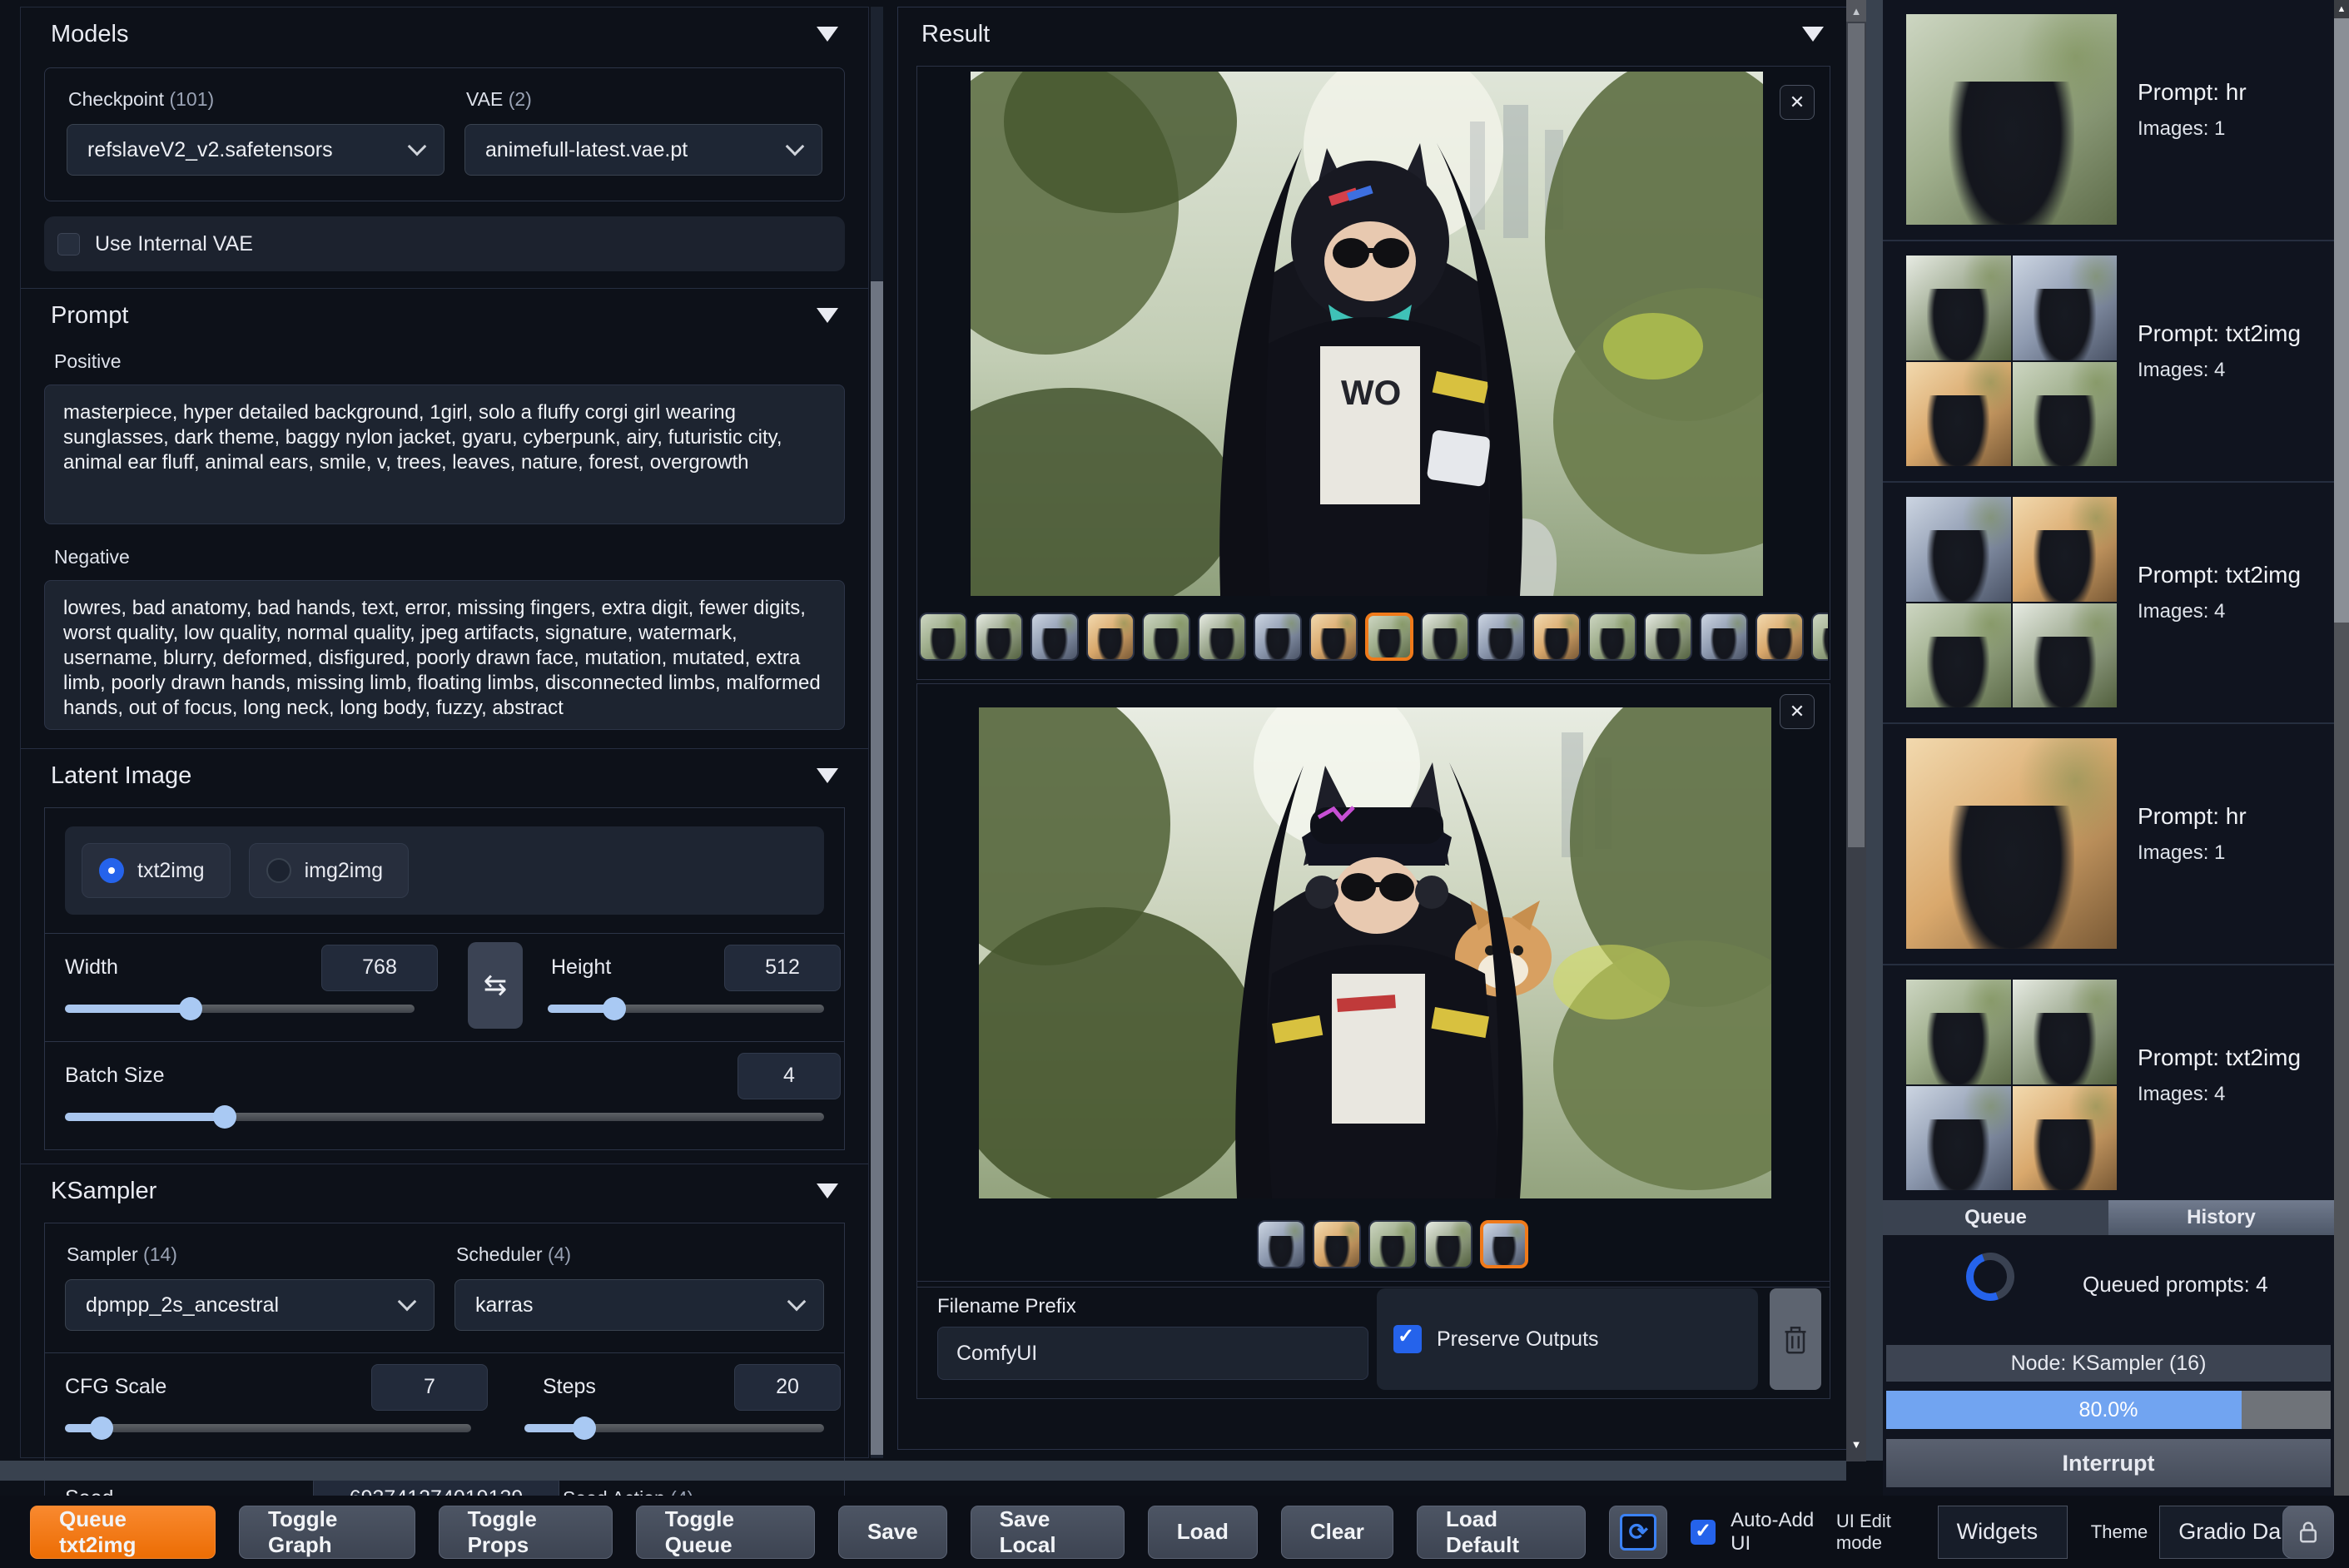  I want to click on vae-dropdown: animefull-latest.vae.pt, so click(643, 150).